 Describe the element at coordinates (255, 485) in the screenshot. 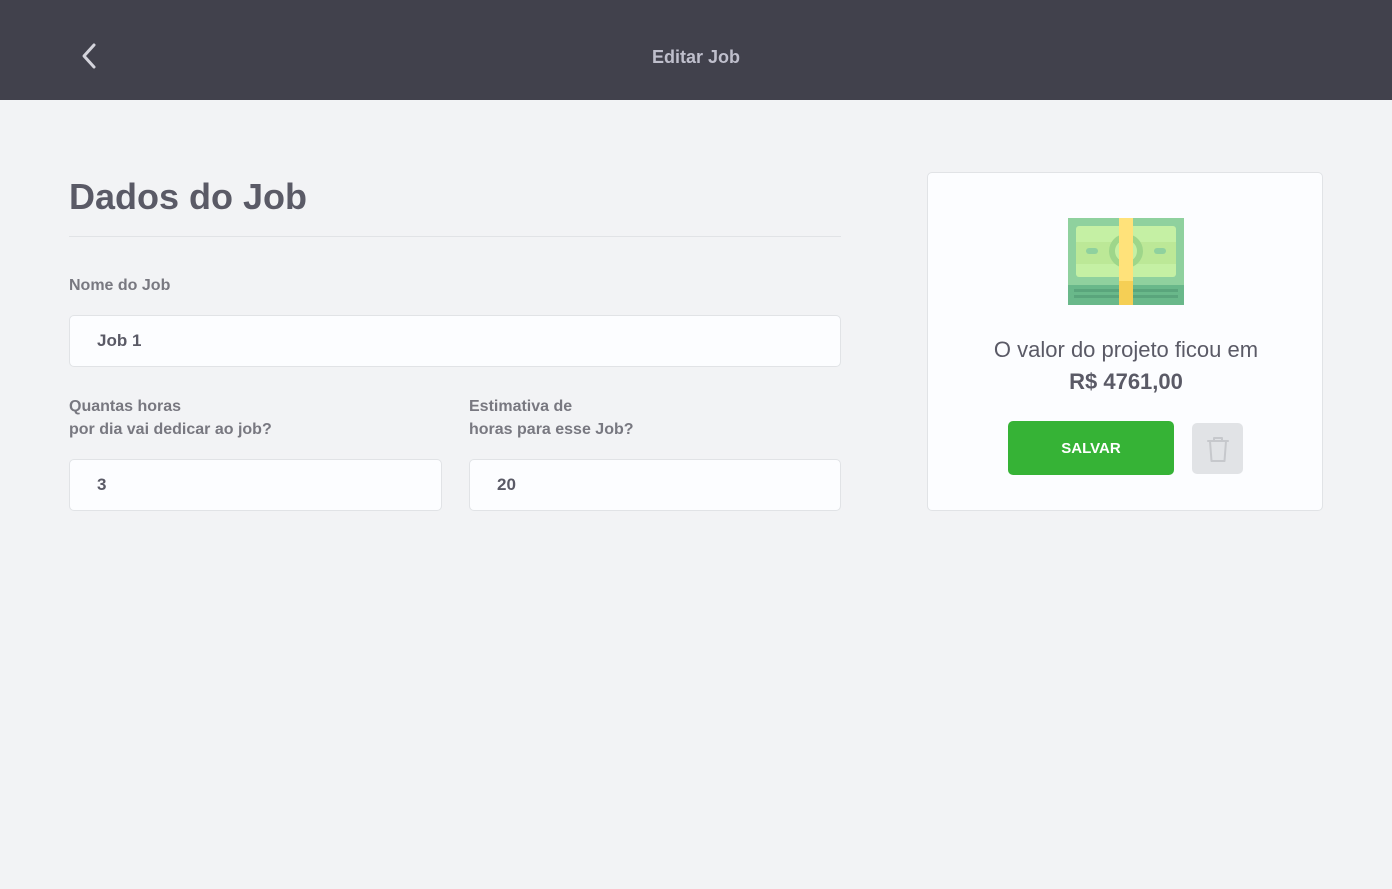

I see `daily-hours-input: 3` at that location.